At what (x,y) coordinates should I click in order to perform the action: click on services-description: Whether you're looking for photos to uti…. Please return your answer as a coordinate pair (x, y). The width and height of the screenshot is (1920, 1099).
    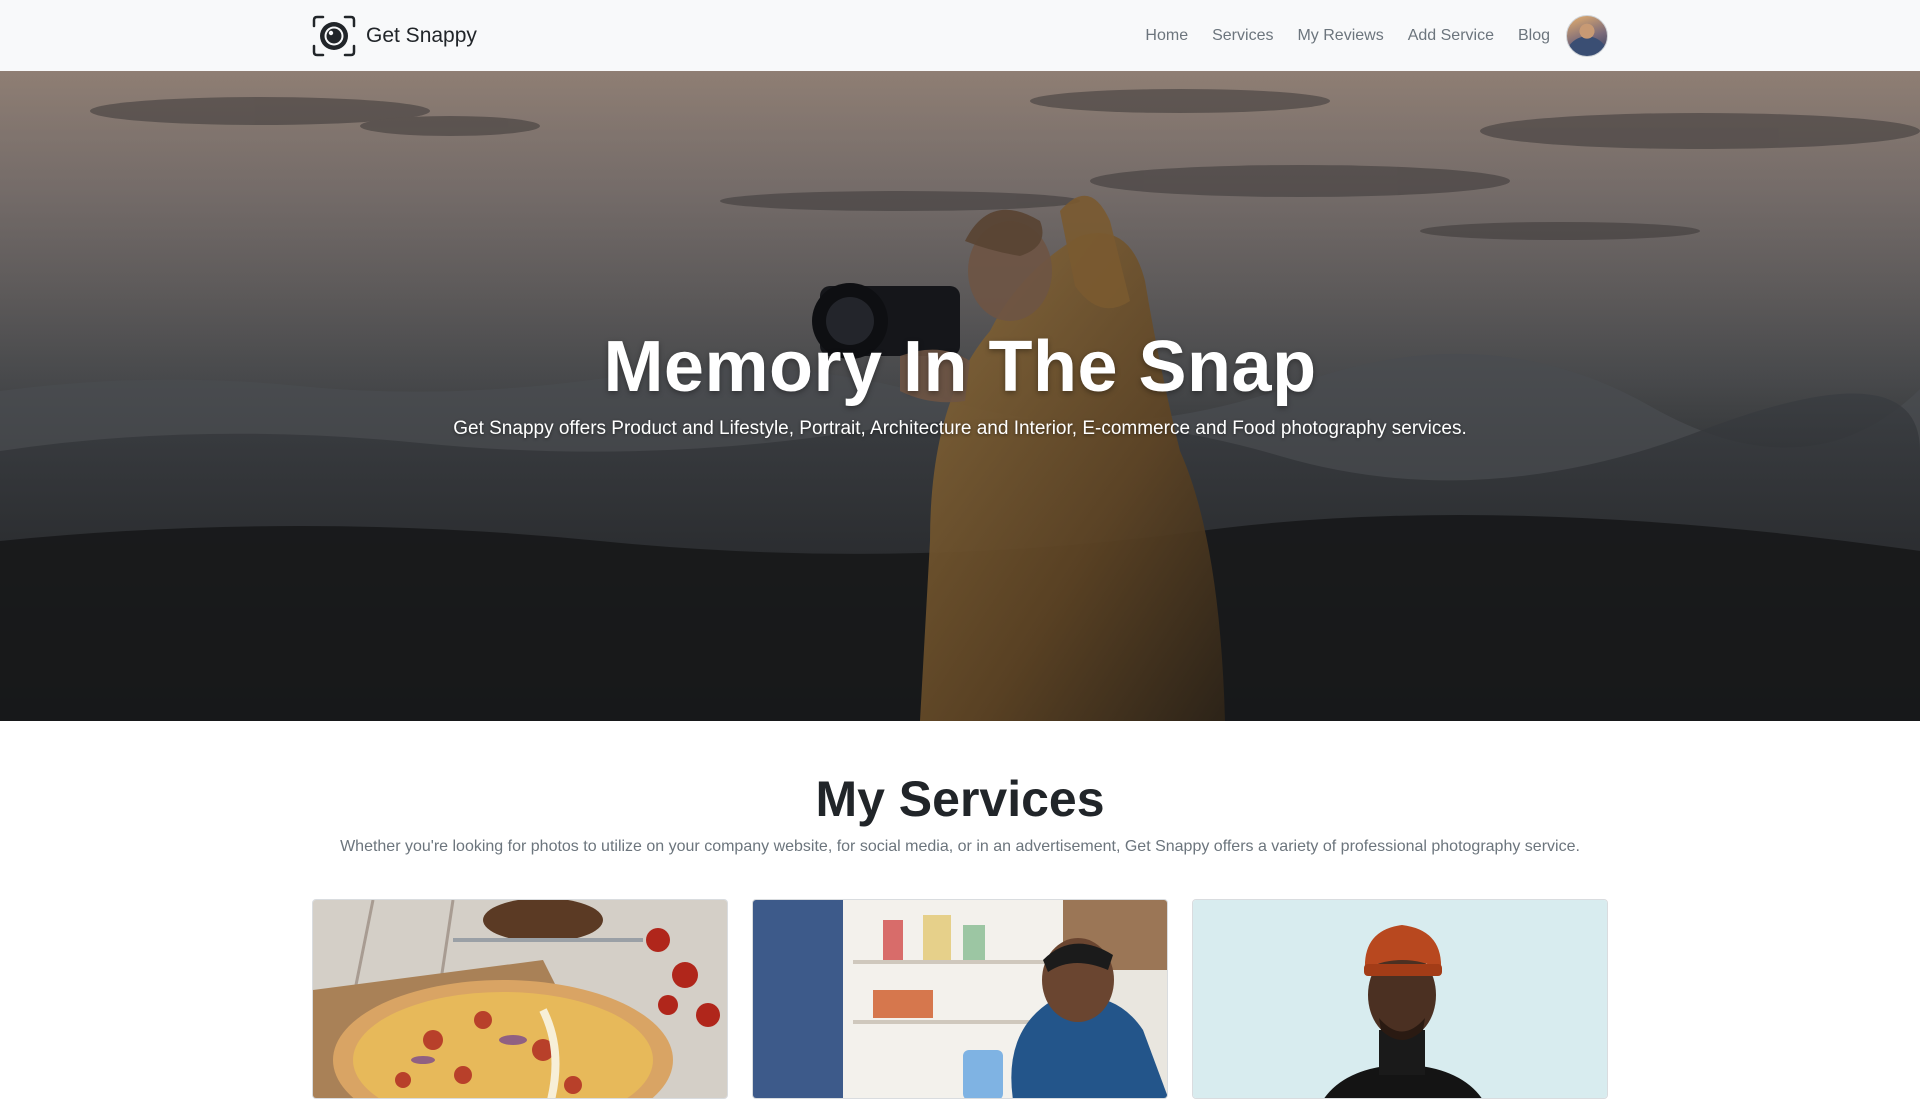
    Looking at the image, I should click on (960, 846).